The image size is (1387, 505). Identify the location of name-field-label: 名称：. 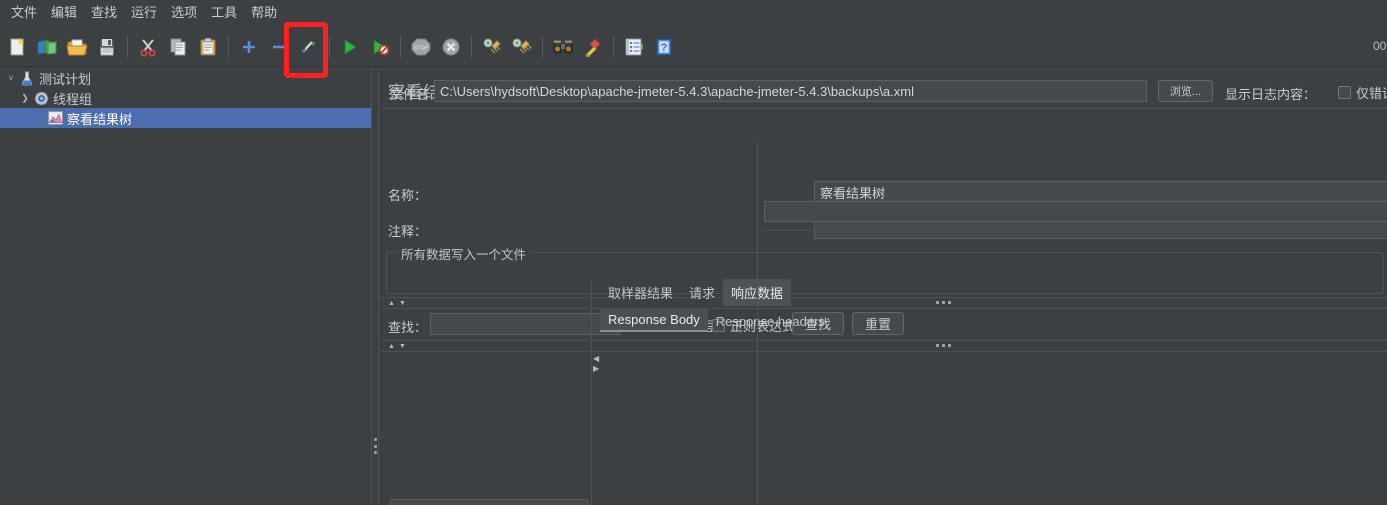
(408, 195).